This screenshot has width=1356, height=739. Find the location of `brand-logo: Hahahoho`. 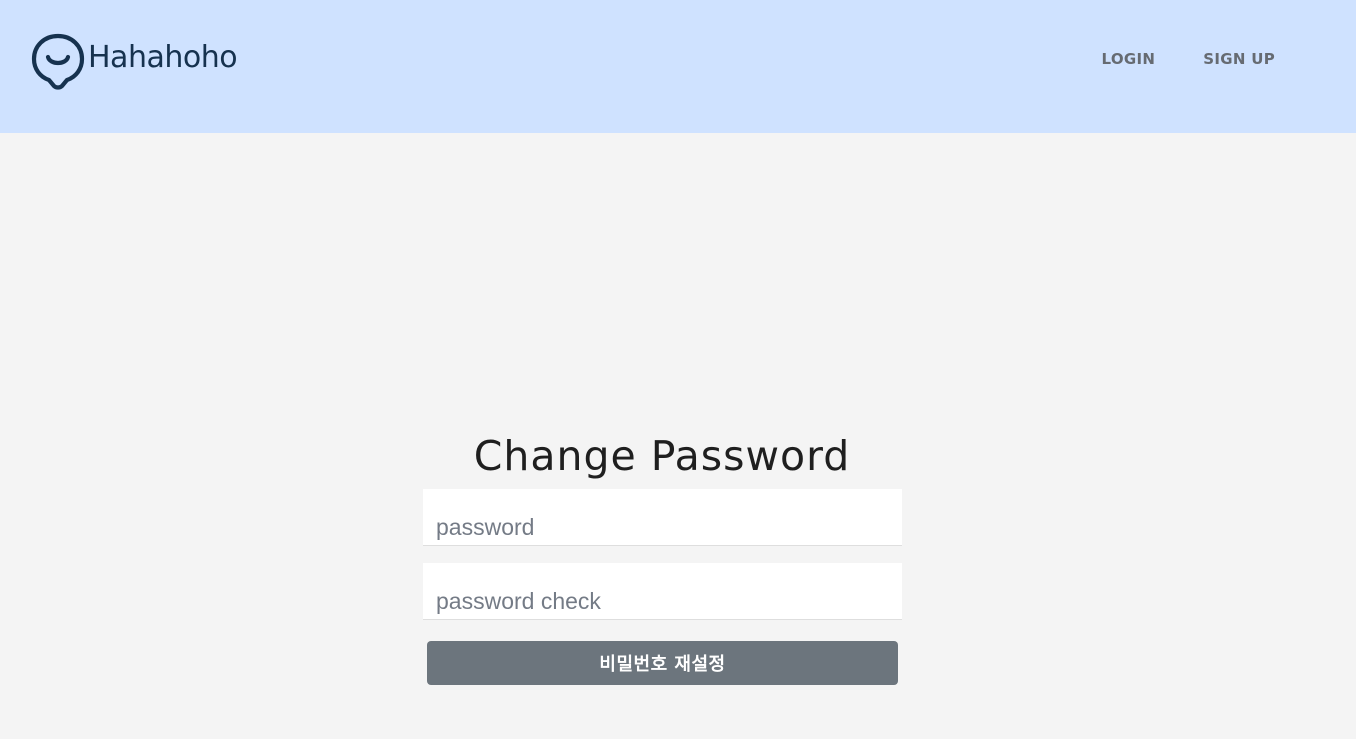

brand-logo: Hahahoho is located at coordinates (134, 61).